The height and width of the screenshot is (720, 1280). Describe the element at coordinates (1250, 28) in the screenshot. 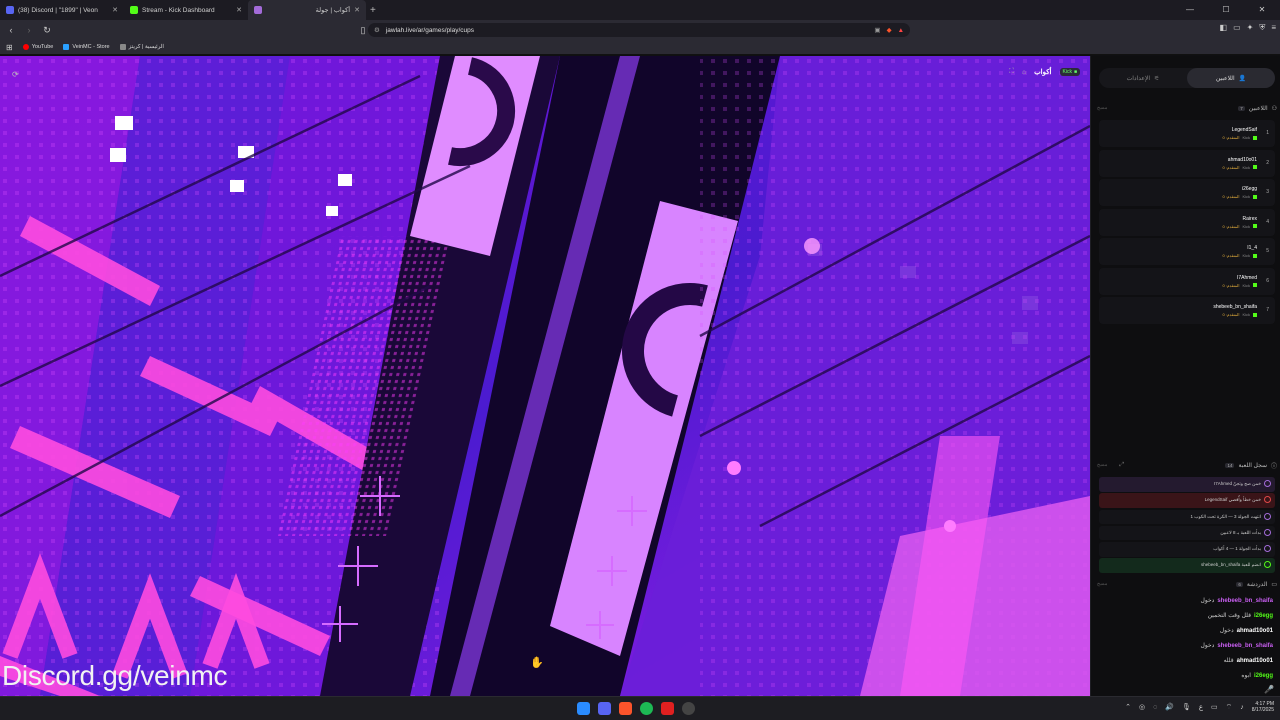

I see `extensions-icon: ✦` at that location.